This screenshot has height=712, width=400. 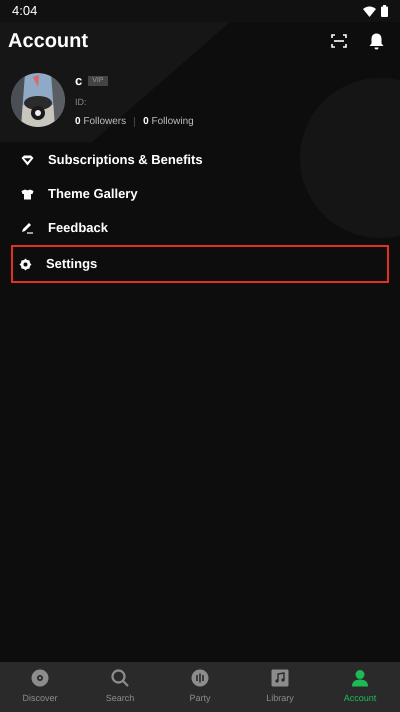 I want to click on shirt-icon, so click(x=27, y=194).